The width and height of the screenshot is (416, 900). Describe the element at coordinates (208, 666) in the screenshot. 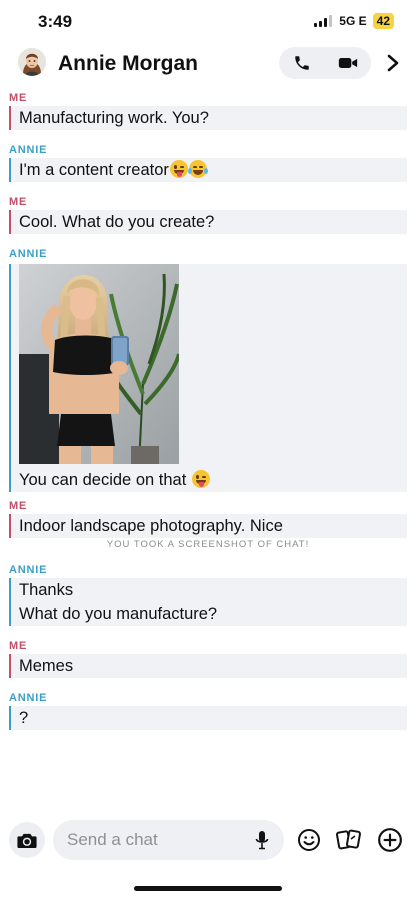

I see `message-bubble: Memes` at that location.